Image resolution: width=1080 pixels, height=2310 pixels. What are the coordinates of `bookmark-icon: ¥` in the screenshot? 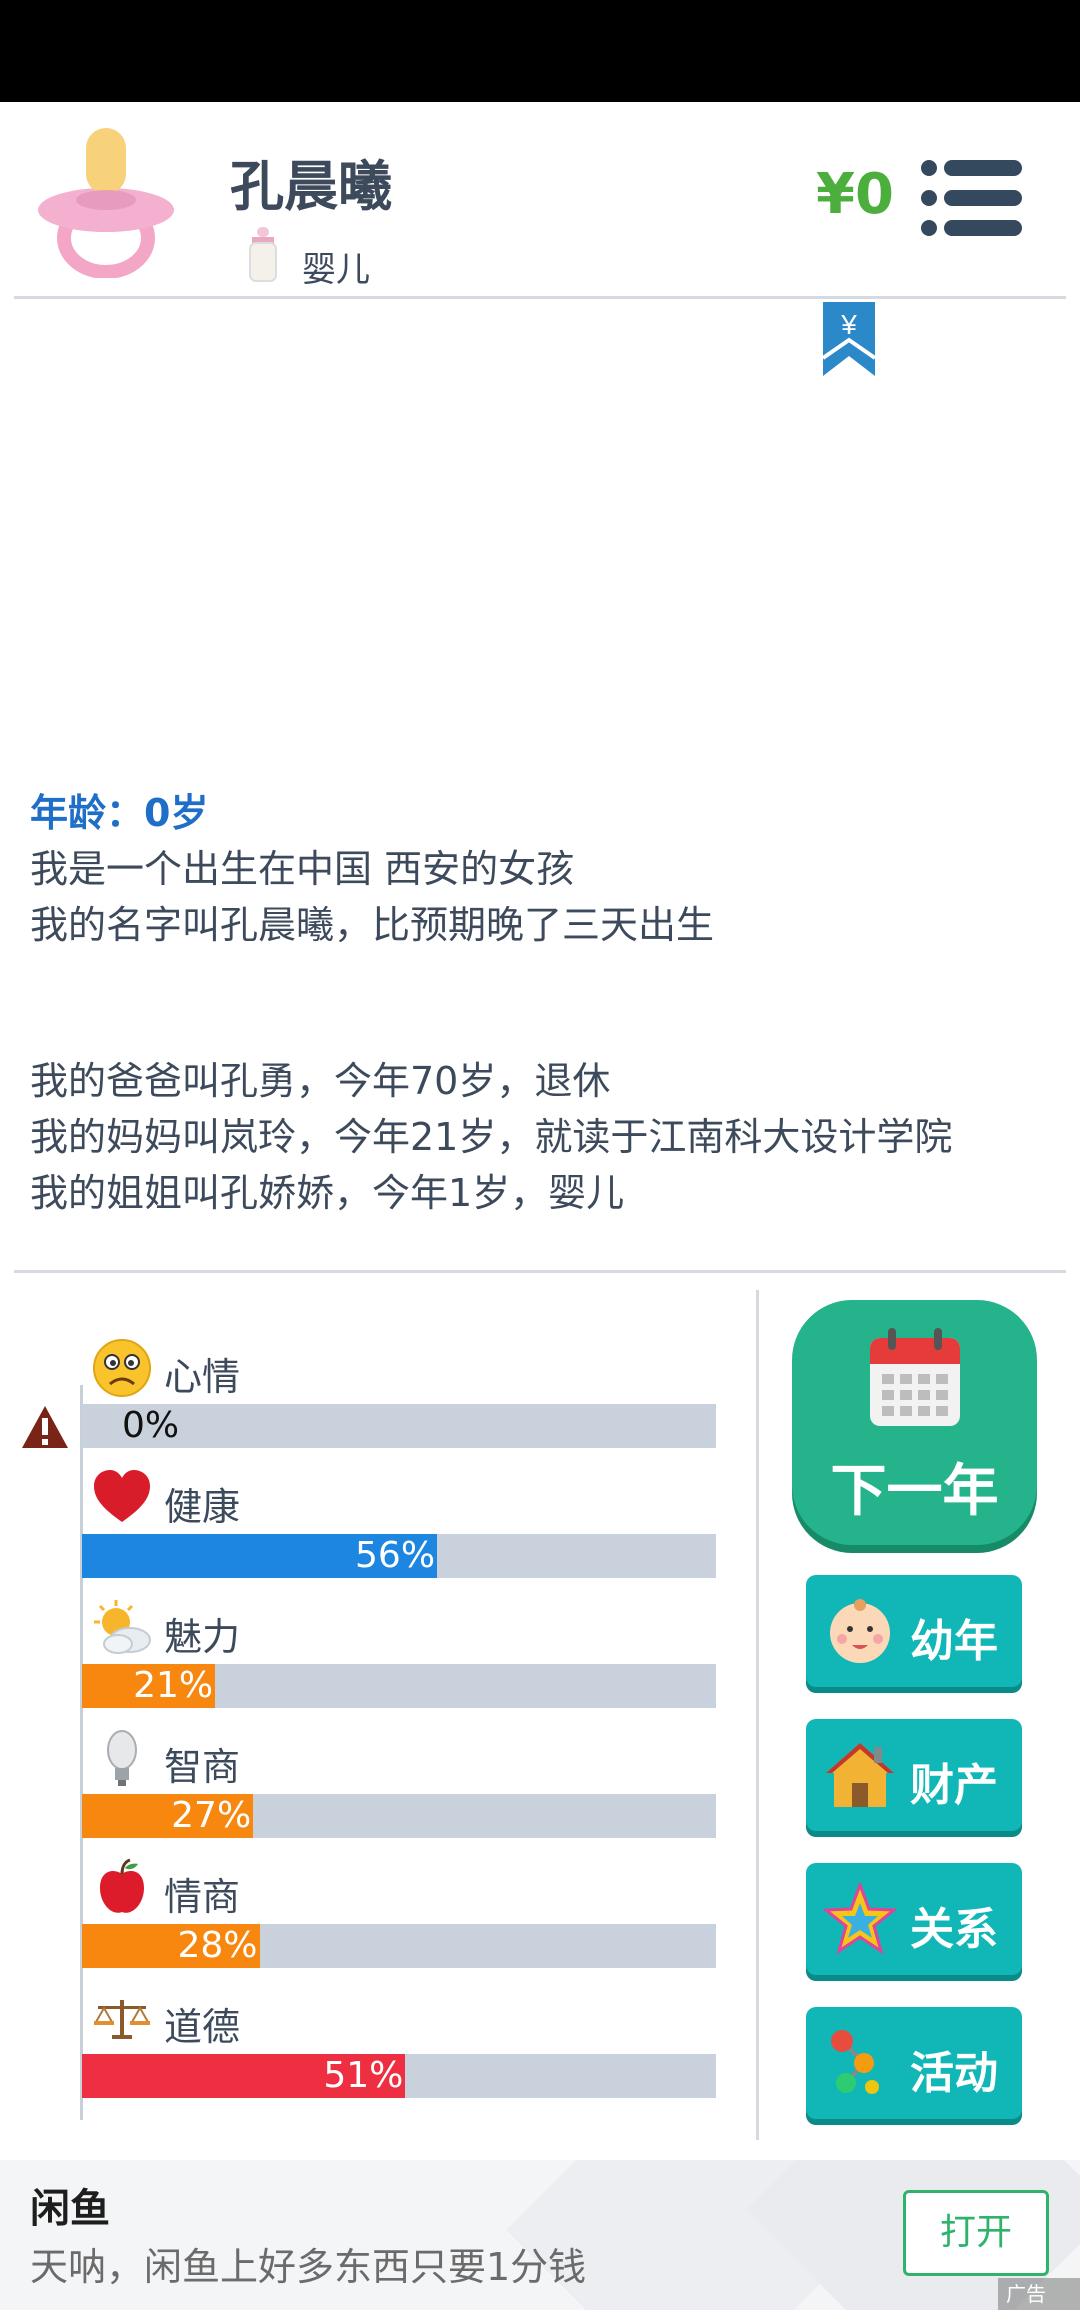 It's located at (849, 340).